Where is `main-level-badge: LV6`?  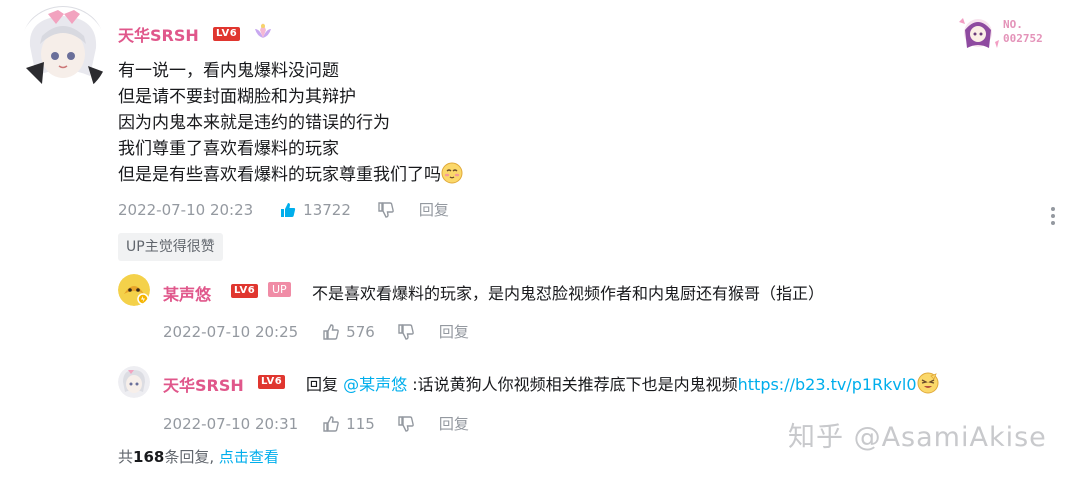
main-level-badge: LV6 is located at coordinates (227, 34).